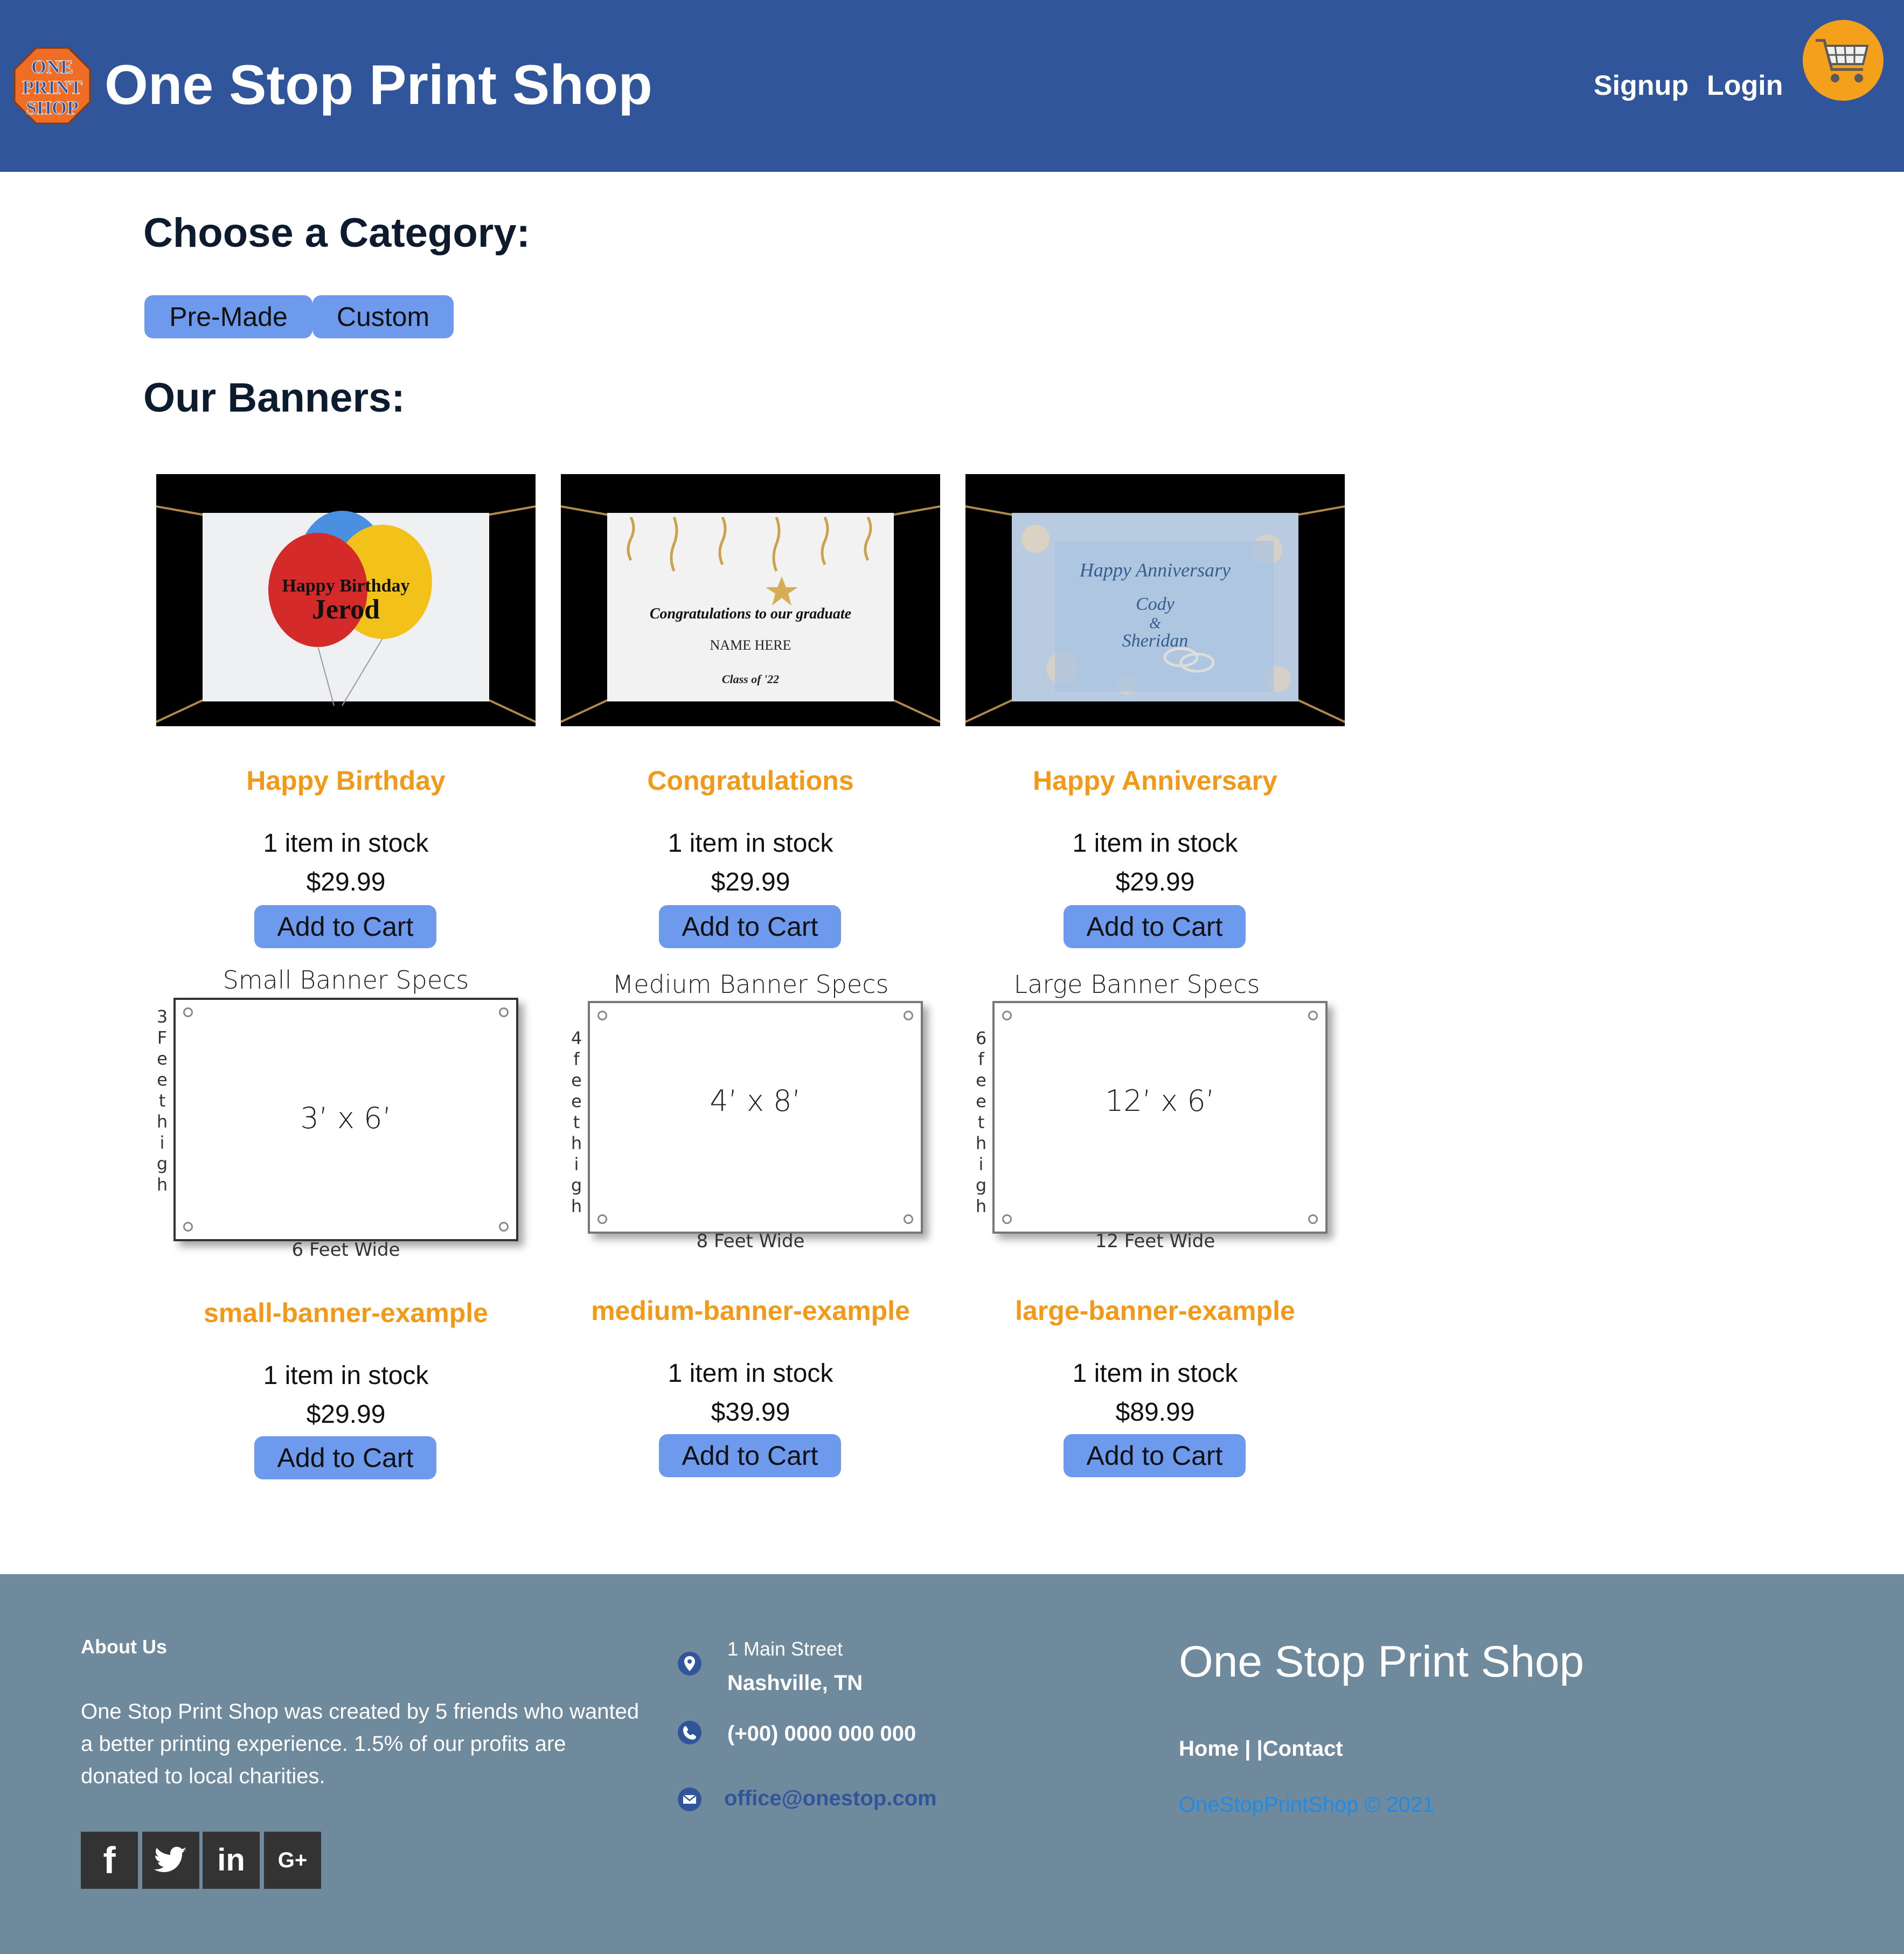 This screenshot has width=1904, height=1954. I want to click on signup-link: Signup, so click(1641, 85).